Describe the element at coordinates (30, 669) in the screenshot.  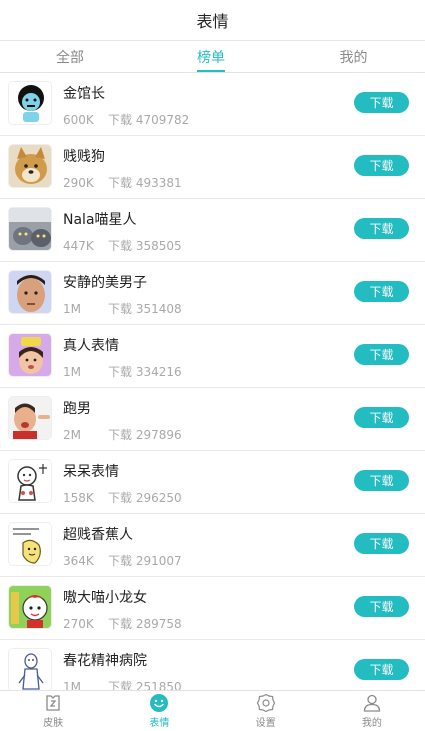
I see `pack-thumbnail-chunhua` at that location.